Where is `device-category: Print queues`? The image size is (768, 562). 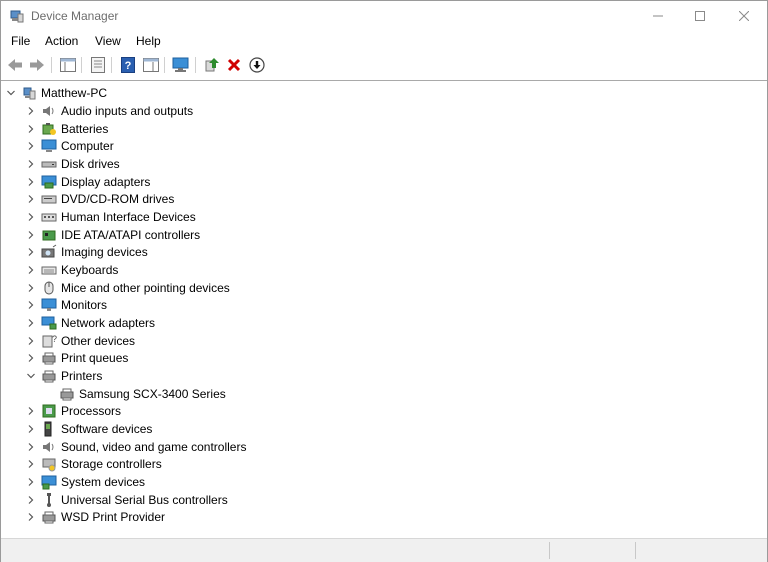 device-category: Print queues is located at coordinates (76, 358).